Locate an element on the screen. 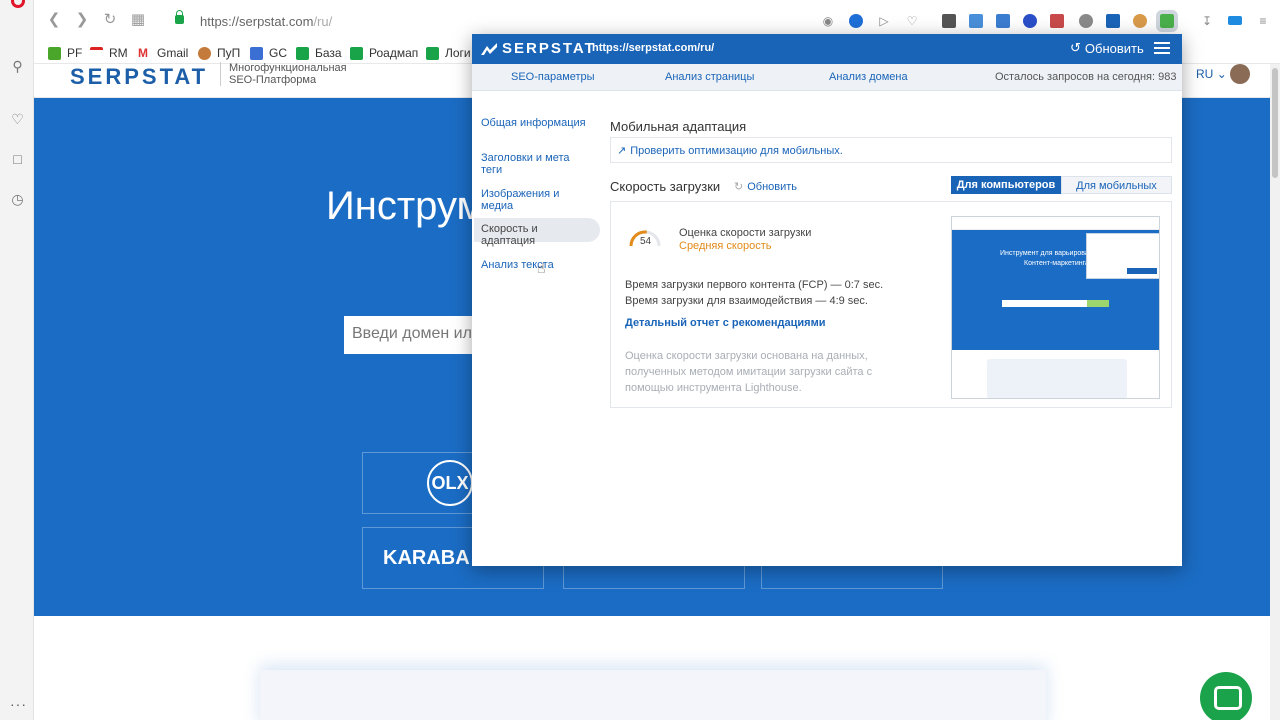 The width and height of the screenshot is (1280, 720). bookmark-item: База is located at coordinates (319, 53).